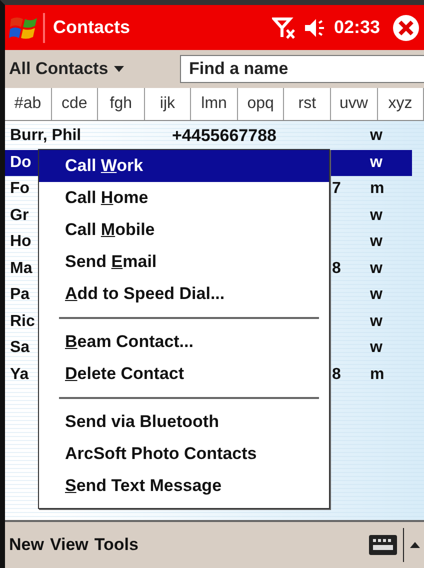 This screenshot has height=568, width=424. I want to click on contact-name: Do, so click(21, 163).